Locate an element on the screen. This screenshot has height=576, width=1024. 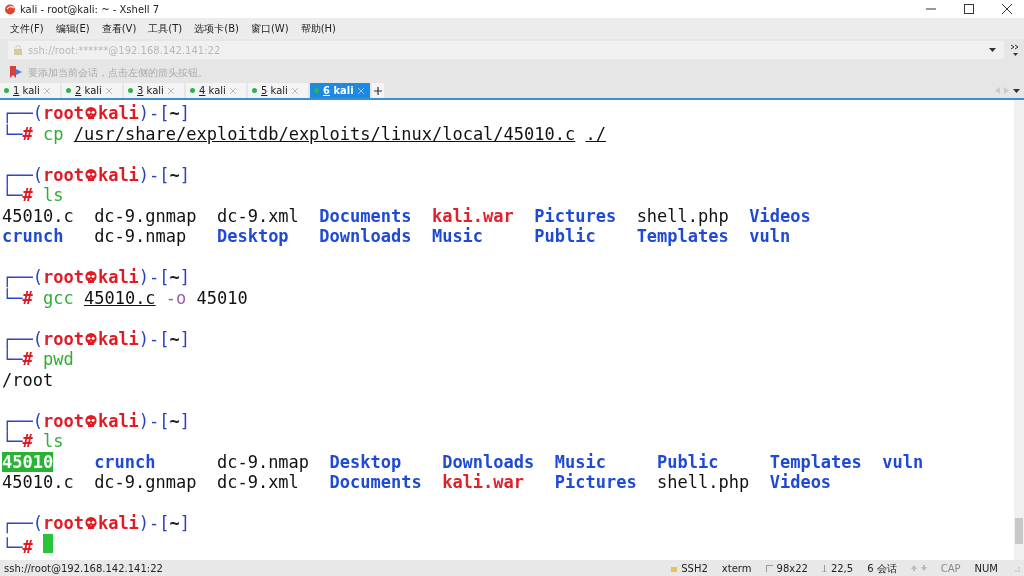
menu-item: 窗口(W) is located at coordinates (269, 28).